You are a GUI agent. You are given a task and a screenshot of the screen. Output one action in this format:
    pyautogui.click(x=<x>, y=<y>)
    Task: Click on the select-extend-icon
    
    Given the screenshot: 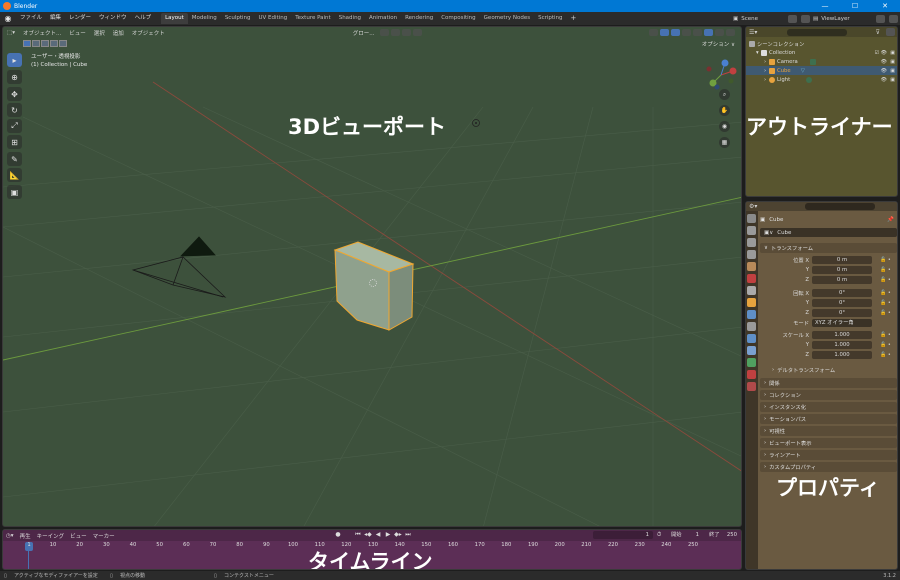 What is the action you would take?
    pyautogui.click(x=36, y=43)
    